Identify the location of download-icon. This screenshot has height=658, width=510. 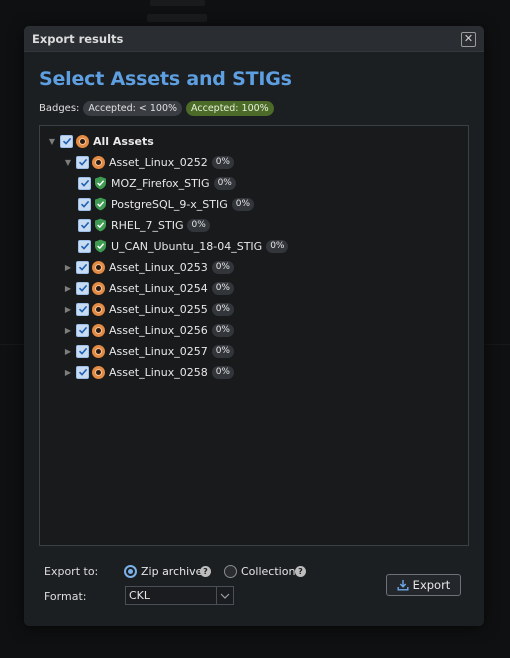
(403, 585).